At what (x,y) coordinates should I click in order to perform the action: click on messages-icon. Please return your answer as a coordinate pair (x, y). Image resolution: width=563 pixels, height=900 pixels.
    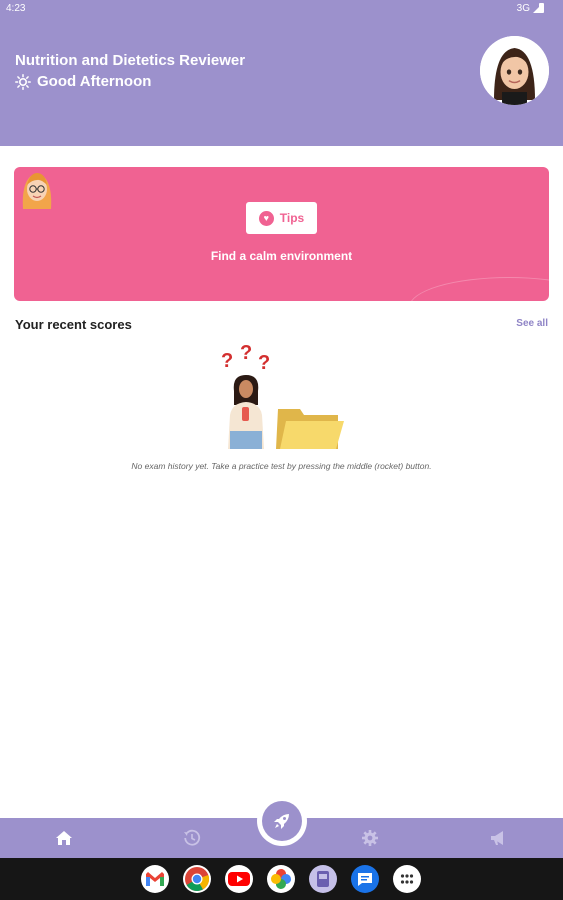
    Looking at the image, I should click on (365, 879).